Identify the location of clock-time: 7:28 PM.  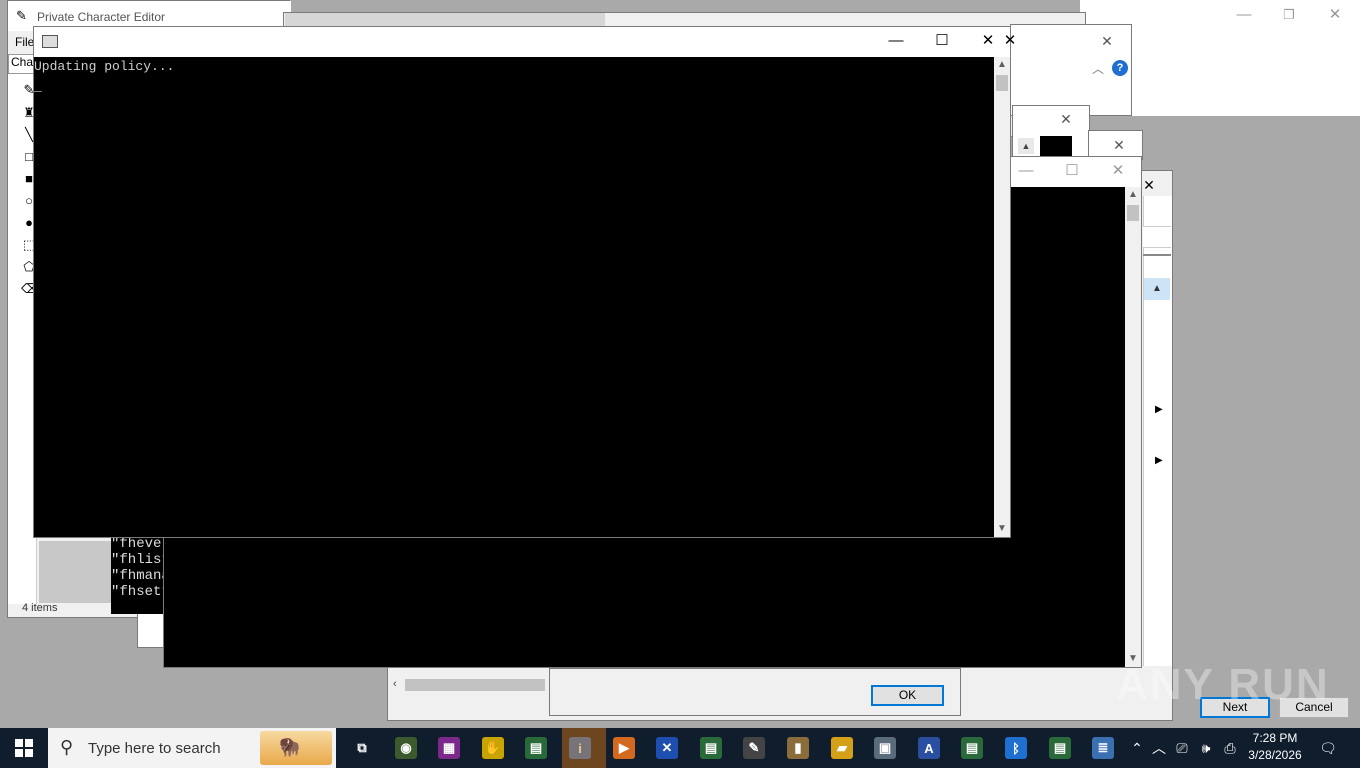
(1275, 738).